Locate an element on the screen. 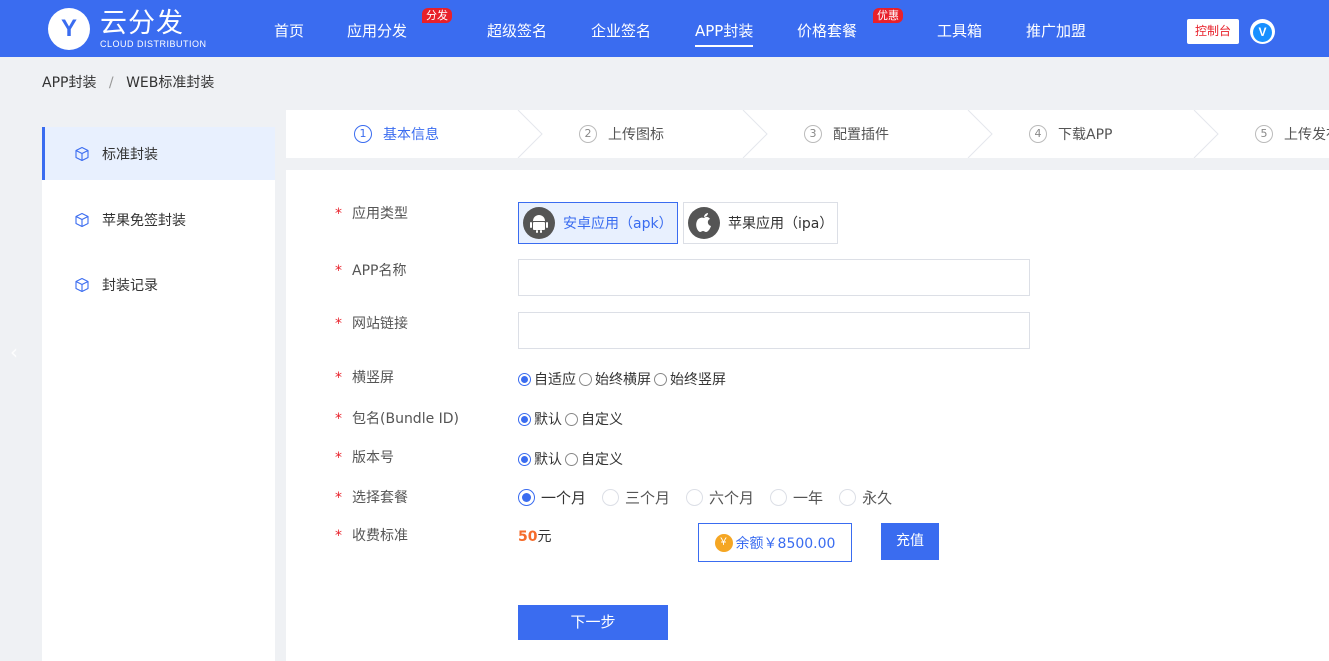  plan-radio-group: 一个月 三个月 六个月 一年 永久 is located at coordinates (705, 497).